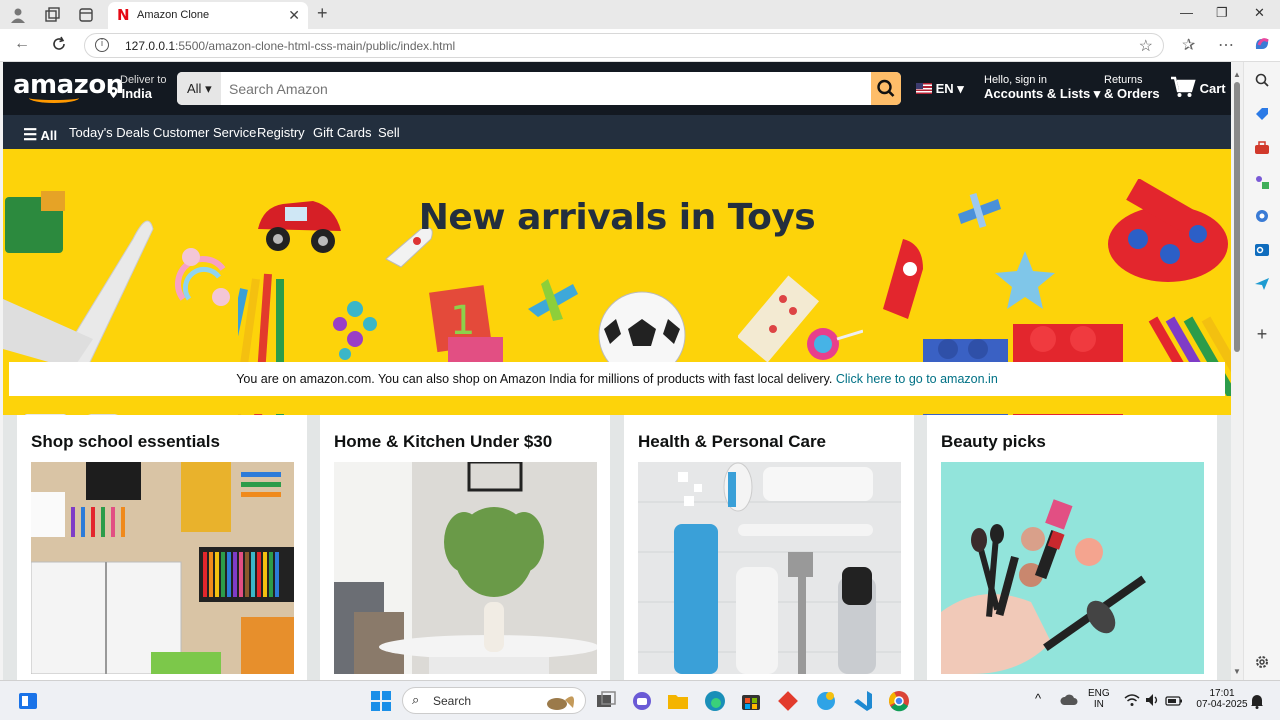  Describe the element at coordinates (899, 701) in the screenshot. I see `chrome-icon` at that location.